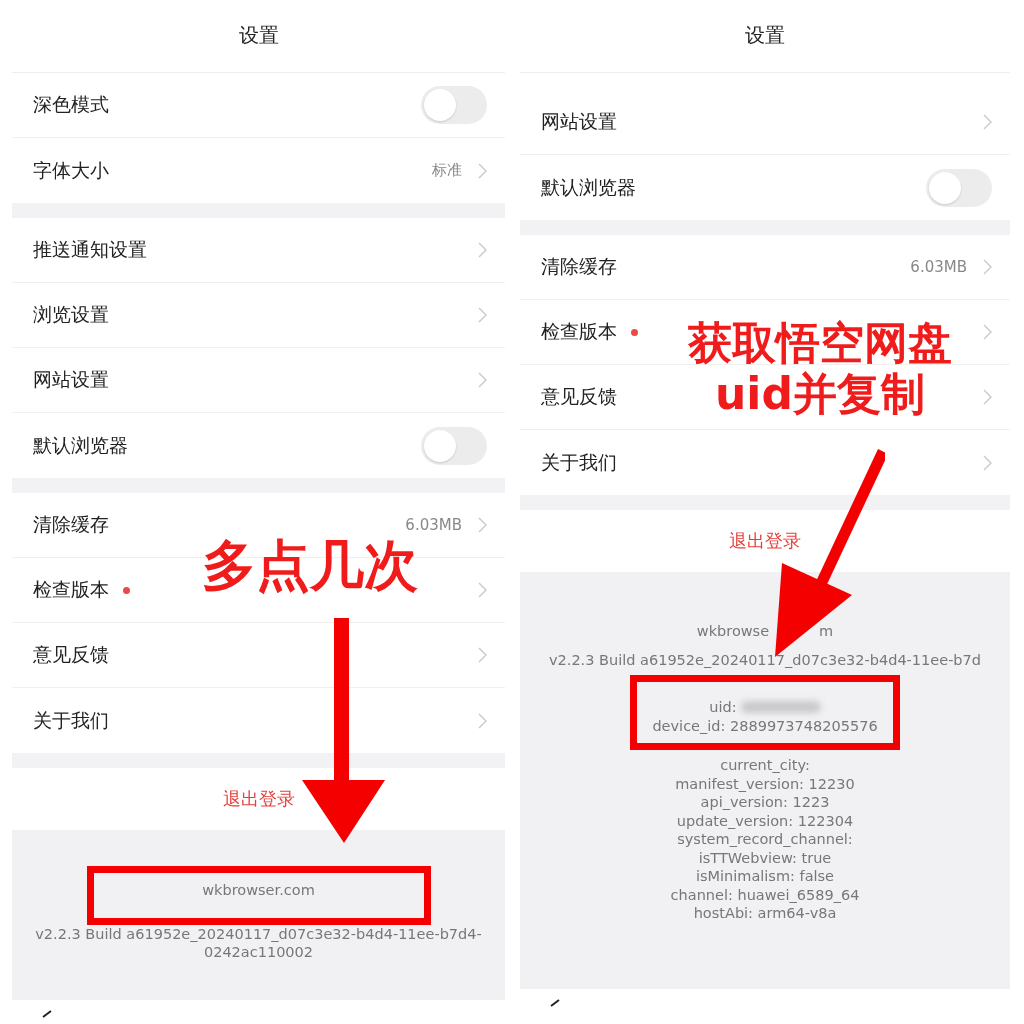  Describe the element at coordinates (765, 839) in the screenshot. I see `info-text: system_record_channel:` at that location.